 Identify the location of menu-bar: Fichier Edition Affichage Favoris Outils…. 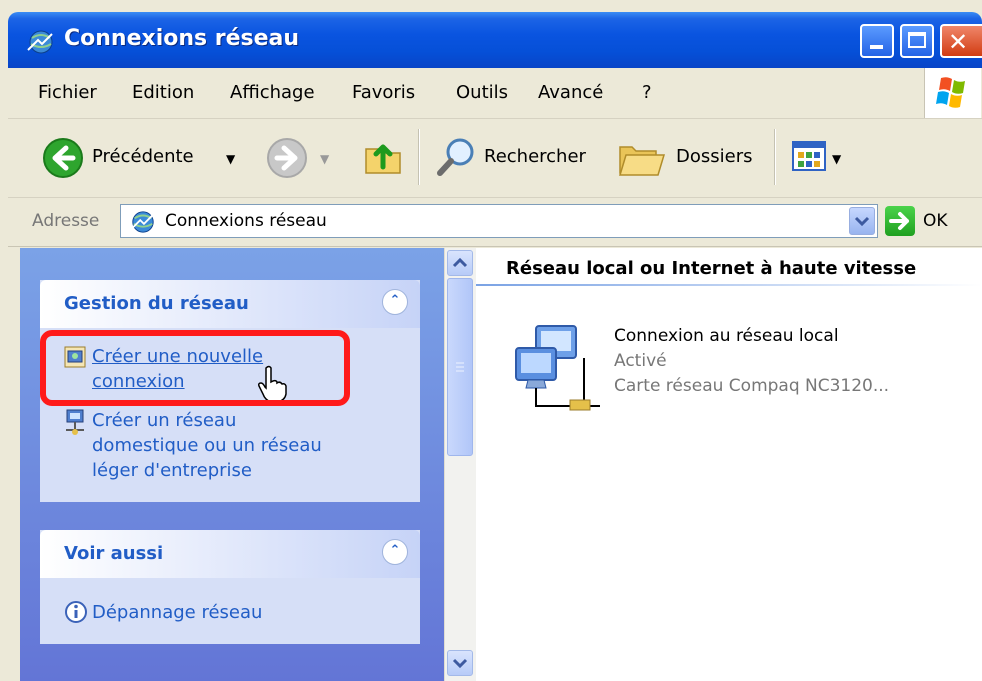
(495, 93).